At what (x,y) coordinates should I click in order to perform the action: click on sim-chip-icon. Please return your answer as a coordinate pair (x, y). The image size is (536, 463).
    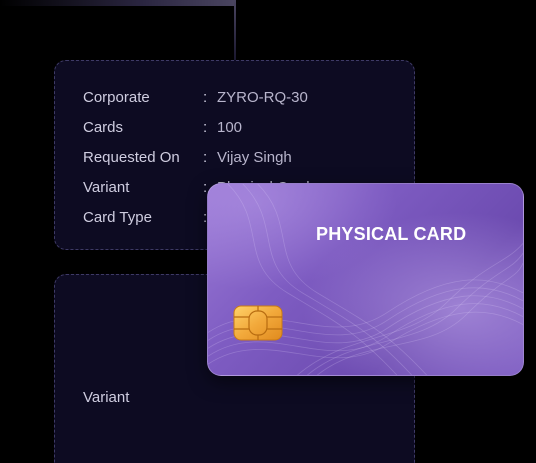
    Looking at the image, I should click on (258, 323).